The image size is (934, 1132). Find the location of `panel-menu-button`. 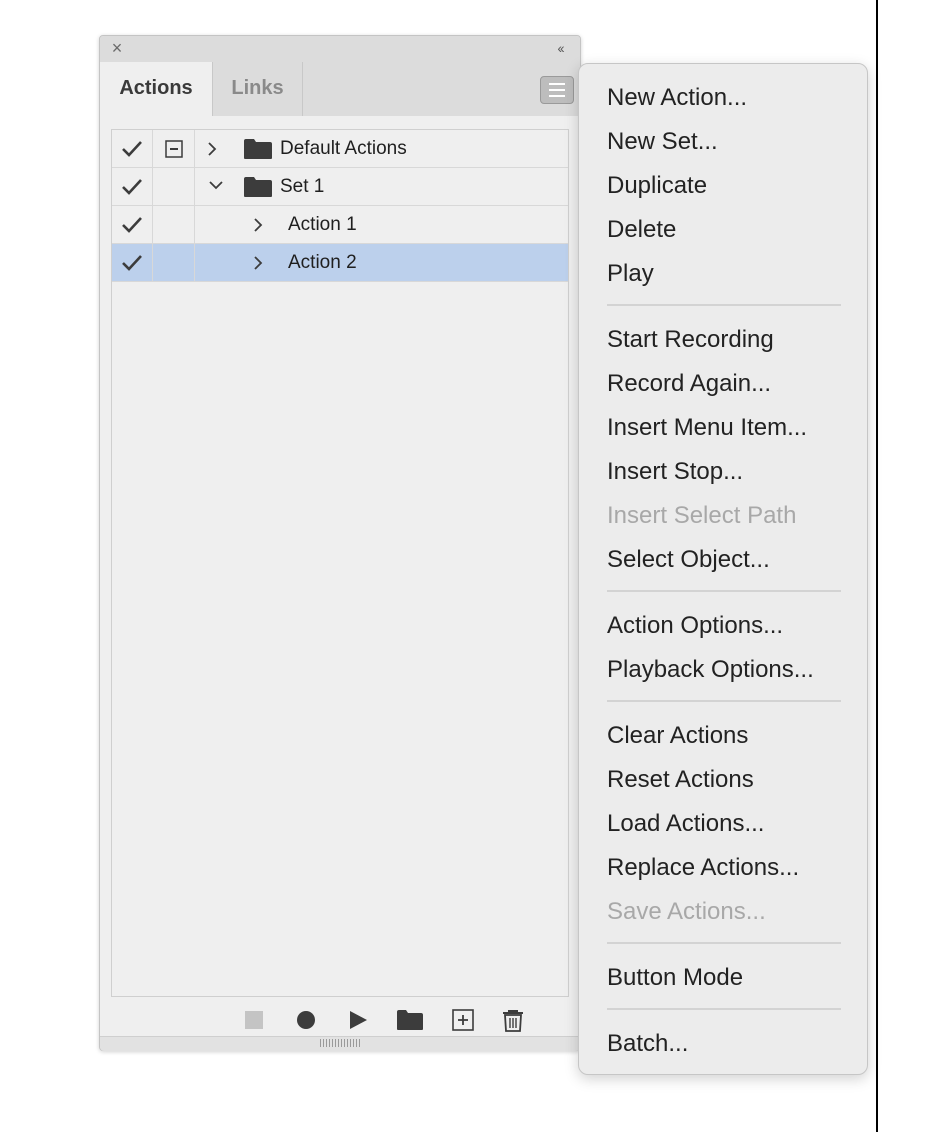

panel-menu-button is located at coordinates (557, 90).